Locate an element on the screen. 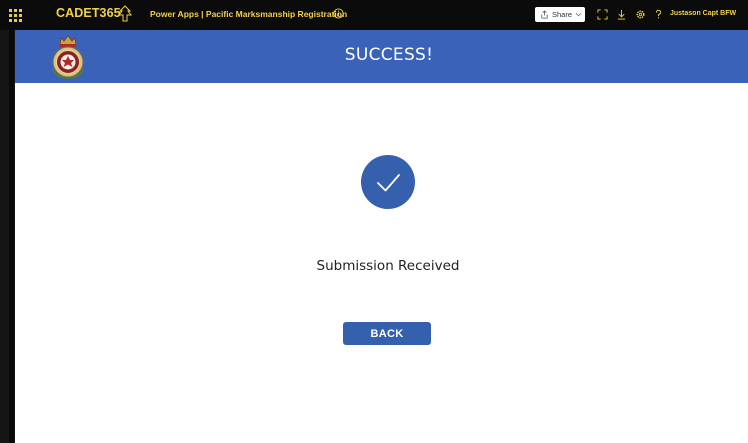  info-icon is located at coordinates (338, 13).